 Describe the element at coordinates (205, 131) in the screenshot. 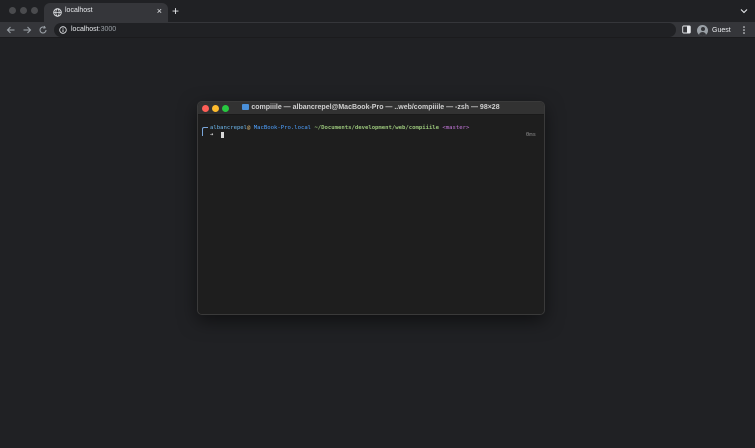

I see `prompt-bracket` at that location.